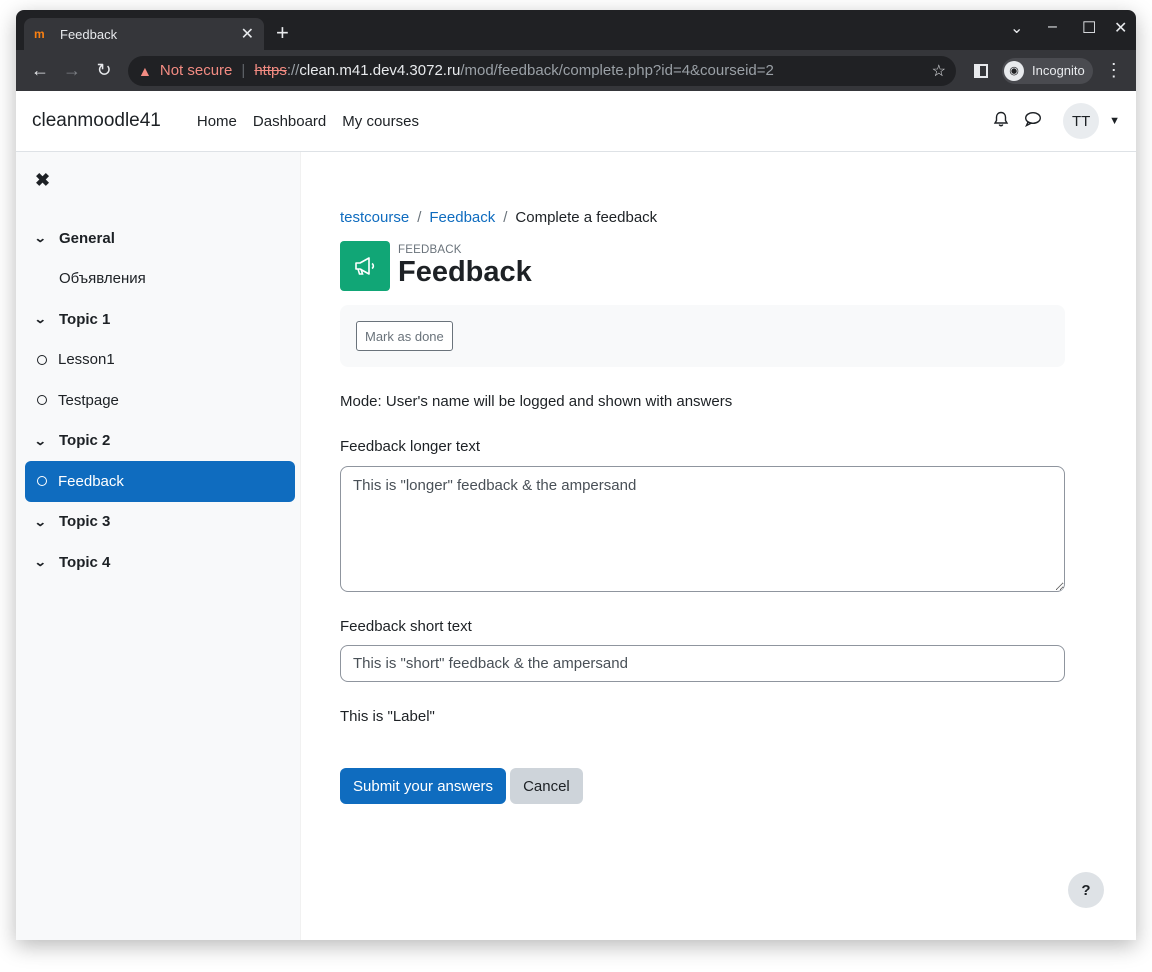  What do you see at coordinates (160, 522) in the screenshot?
I see `course-index-section-topic-3: ⌄ Topic 3` at bounding box center [160, 522].